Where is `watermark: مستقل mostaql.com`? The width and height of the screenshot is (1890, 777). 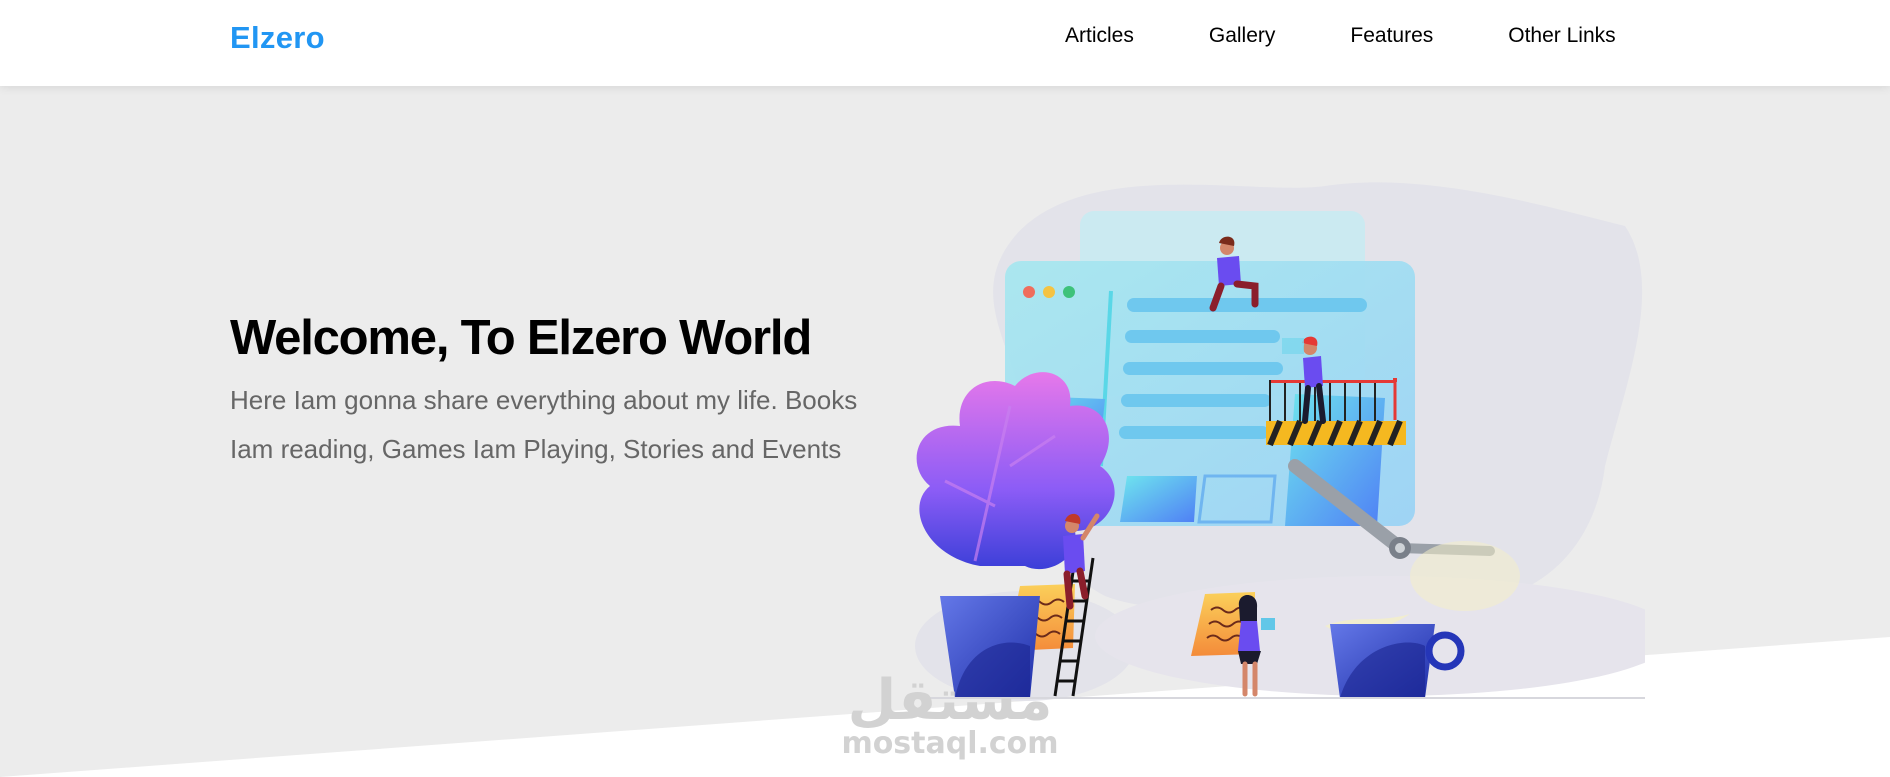
watermark: مستقل mostaql.com is located at coordinates (949, 714).